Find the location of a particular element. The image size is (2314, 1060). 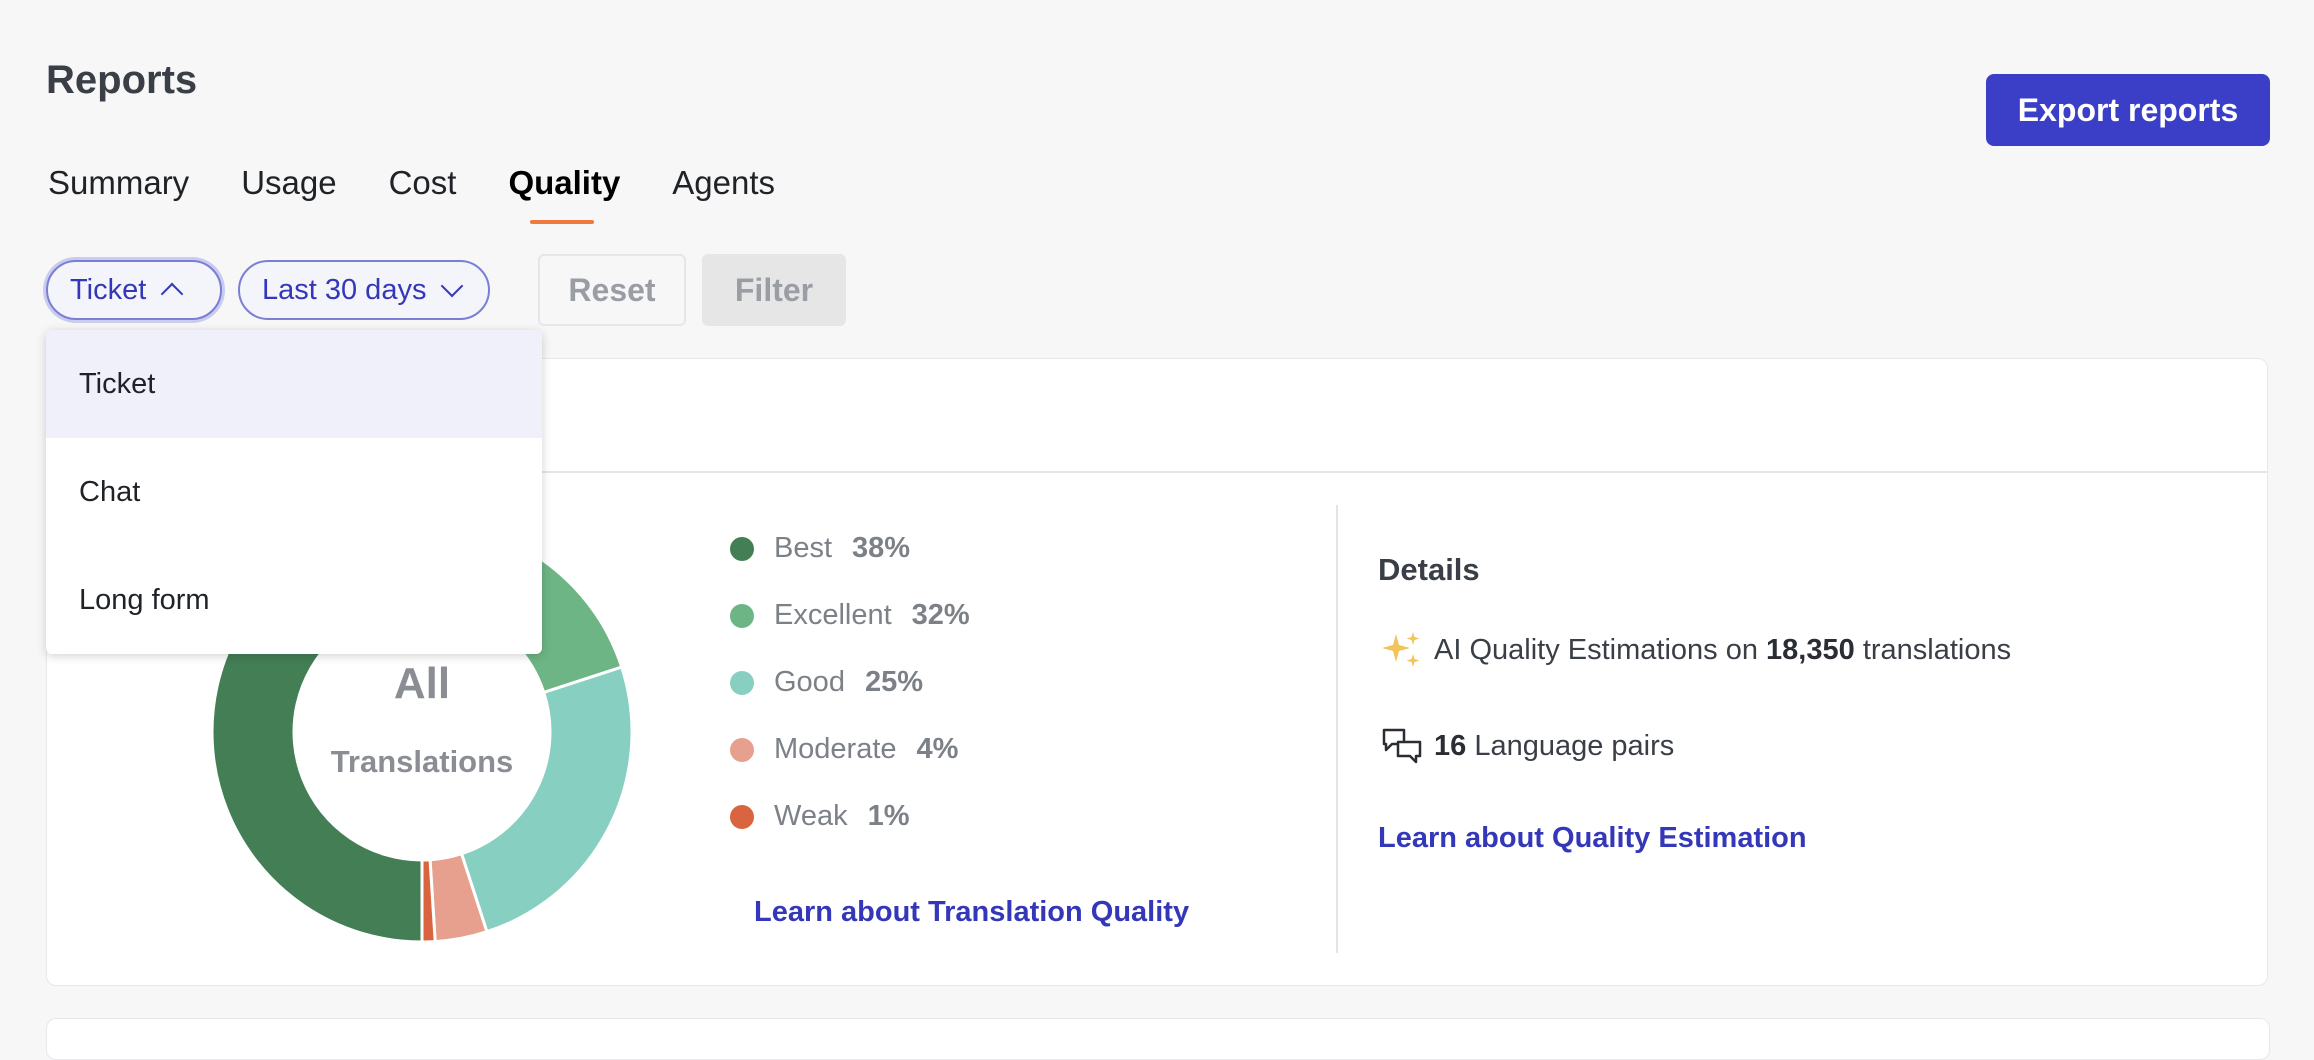

legend-percent: 25% is located at coordinates (893, 682).